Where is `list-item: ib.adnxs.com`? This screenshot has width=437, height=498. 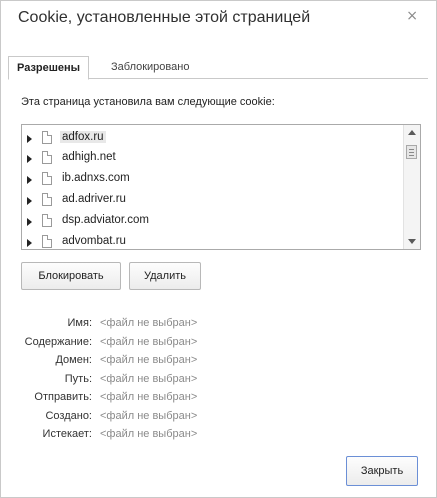
list-item: ib.adnxs.com is located at coordinates (212, 180).